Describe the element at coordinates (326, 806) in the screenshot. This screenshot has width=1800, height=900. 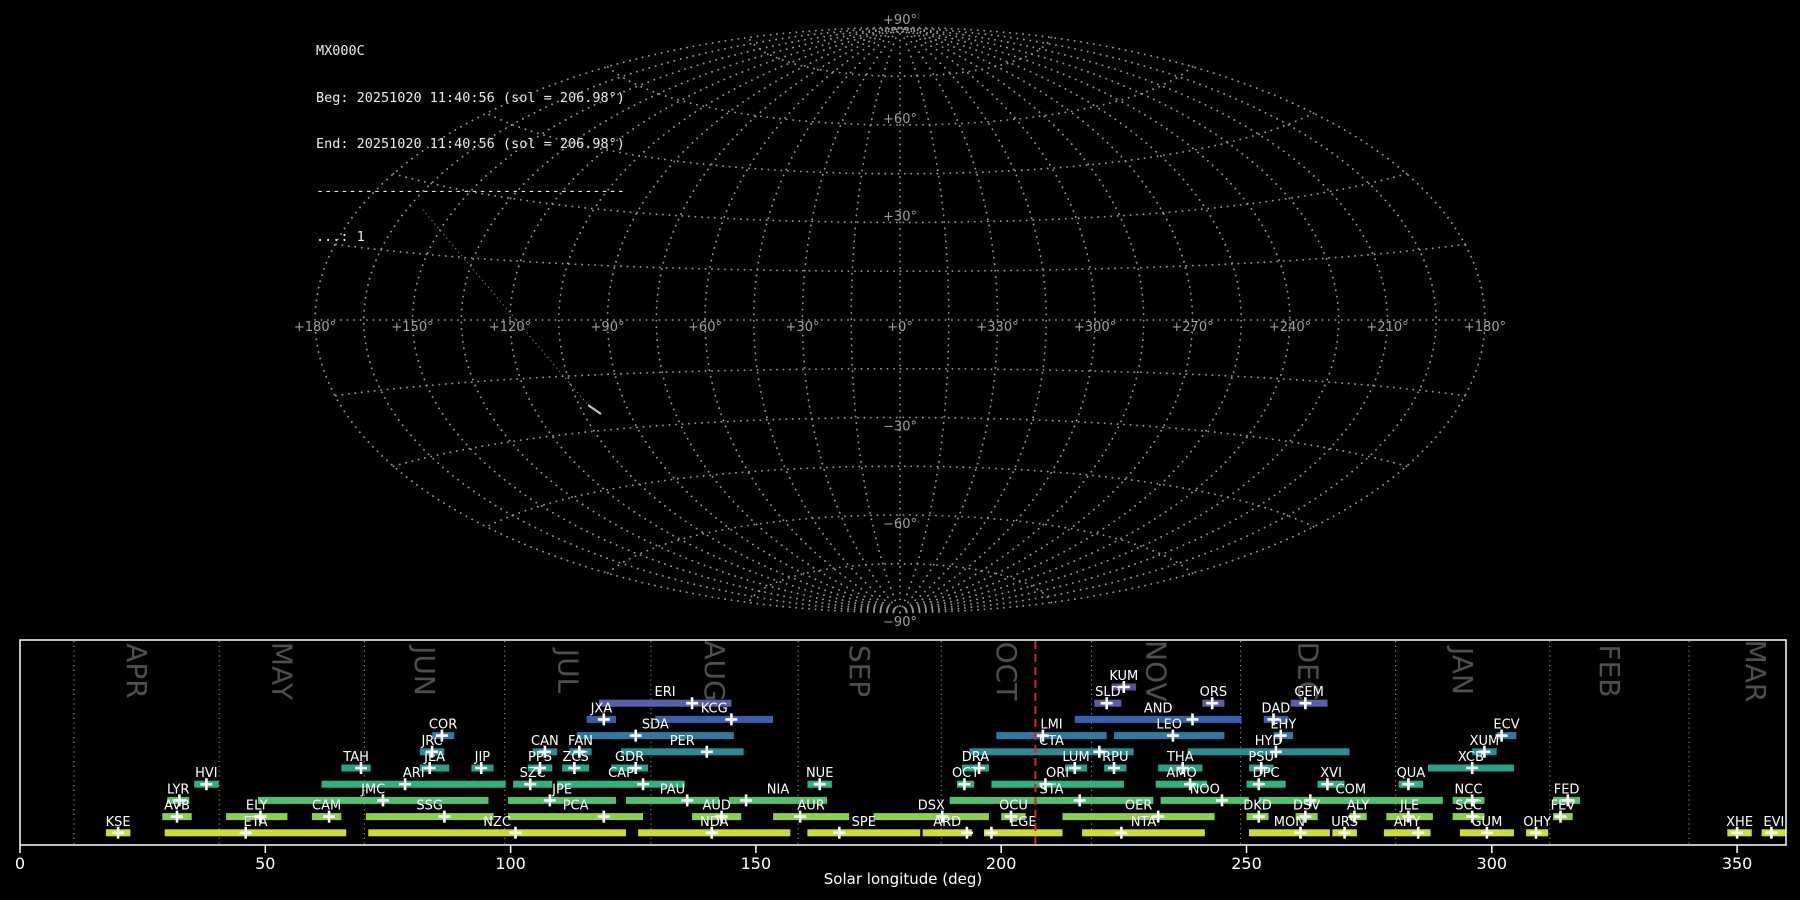
I see `shower-code-label: CAM` at that location.